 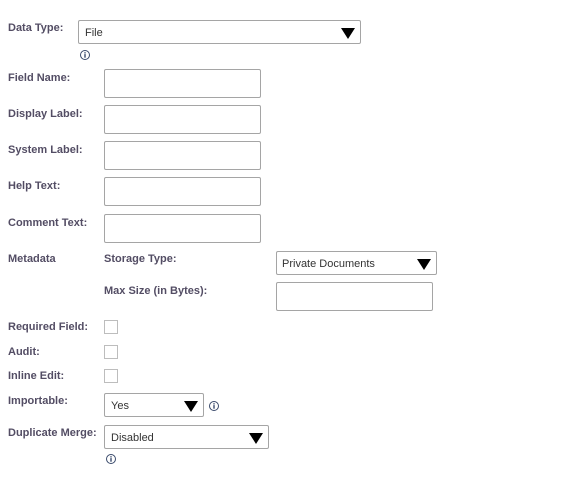 I want to click on system-label-label: System Label:, so click(x=45, y=150).